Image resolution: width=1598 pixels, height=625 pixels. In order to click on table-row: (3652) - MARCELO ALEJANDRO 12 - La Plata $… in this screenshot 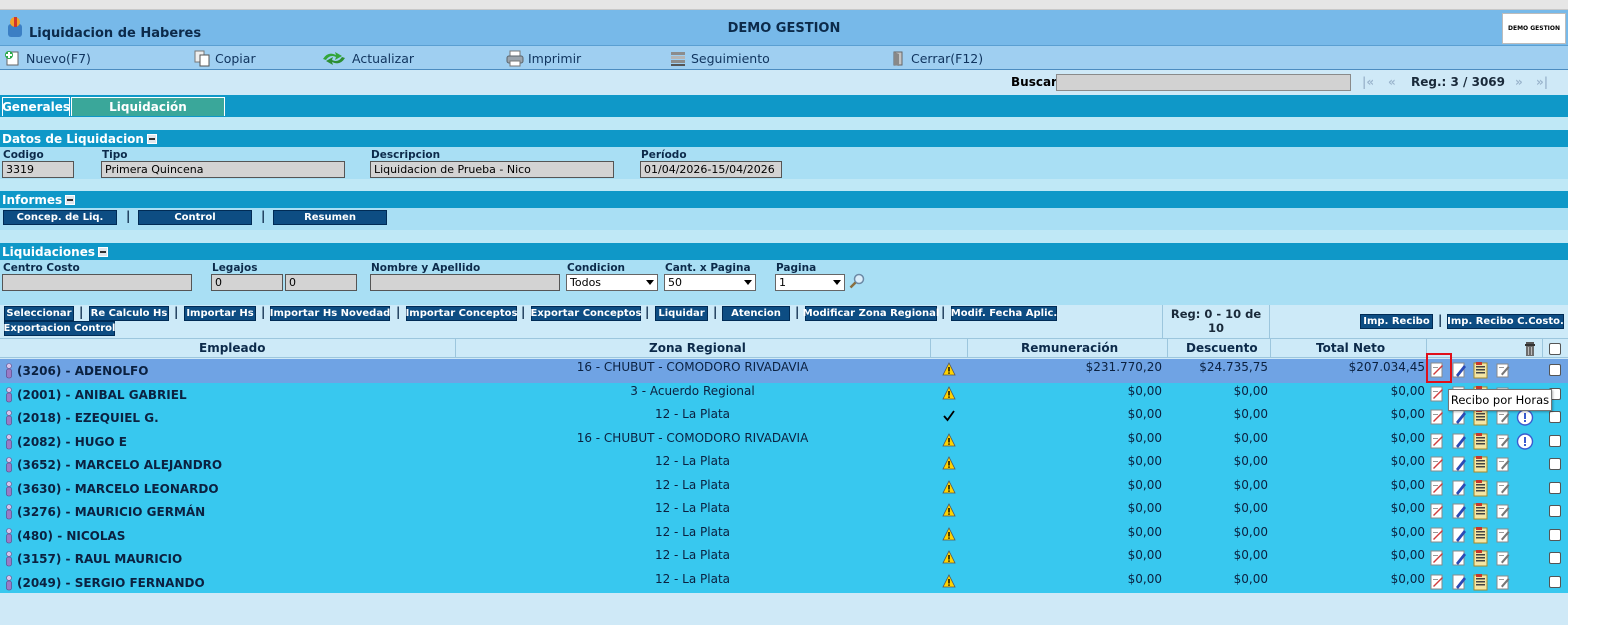, I will do `click(784, 465)`.